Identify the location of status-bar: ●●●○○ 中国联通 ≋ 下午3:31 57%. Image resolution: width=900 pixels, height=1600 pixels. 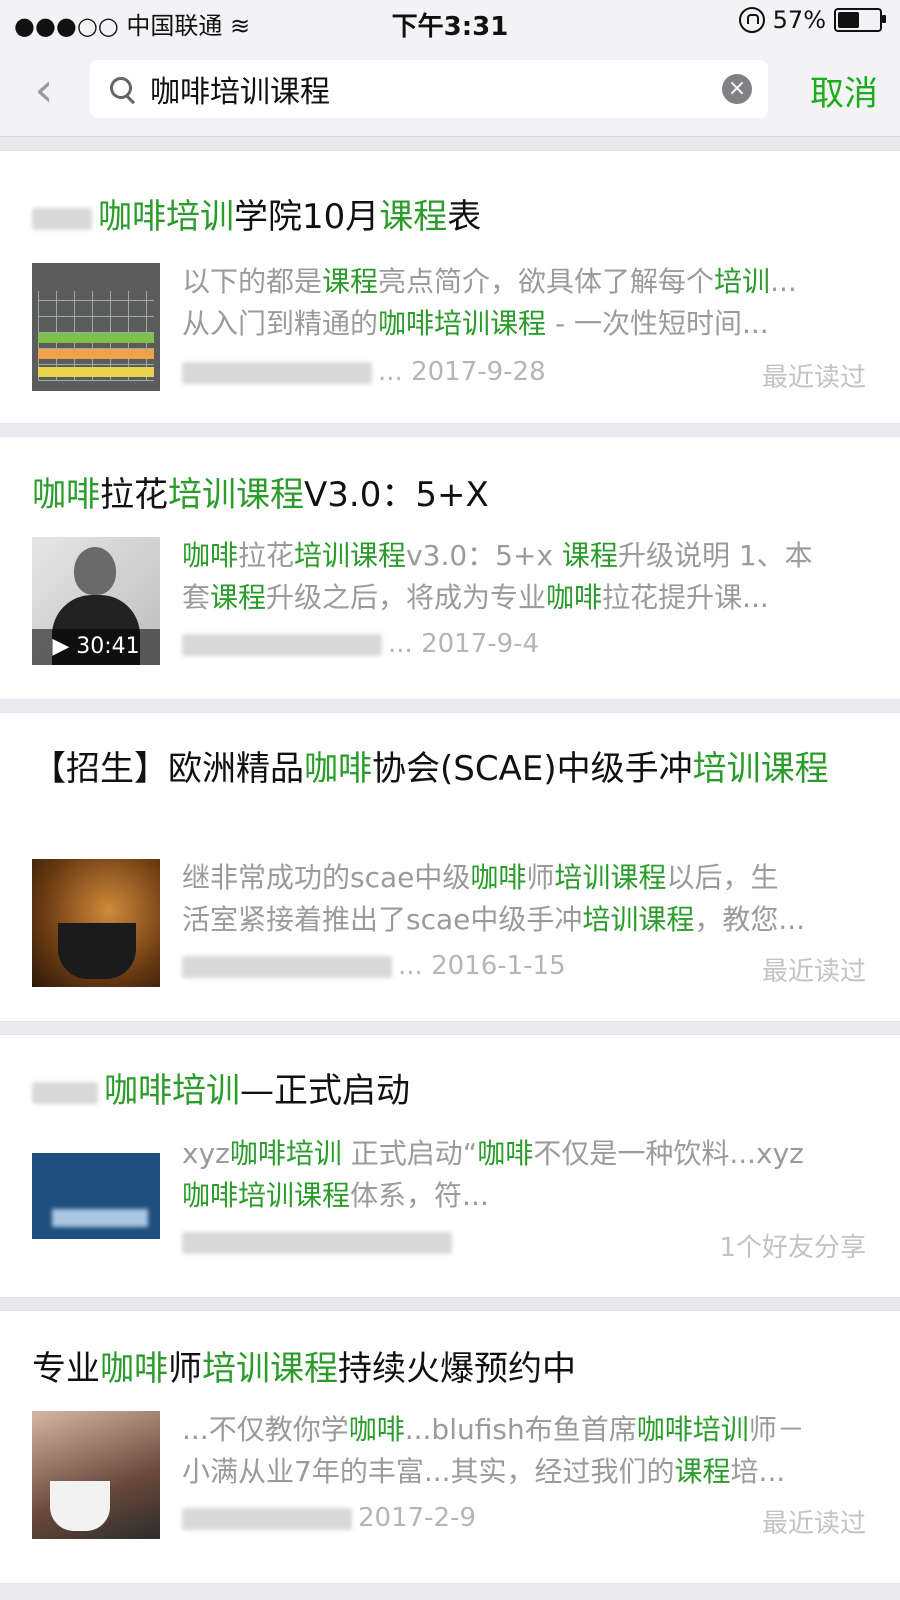
(450, 22).